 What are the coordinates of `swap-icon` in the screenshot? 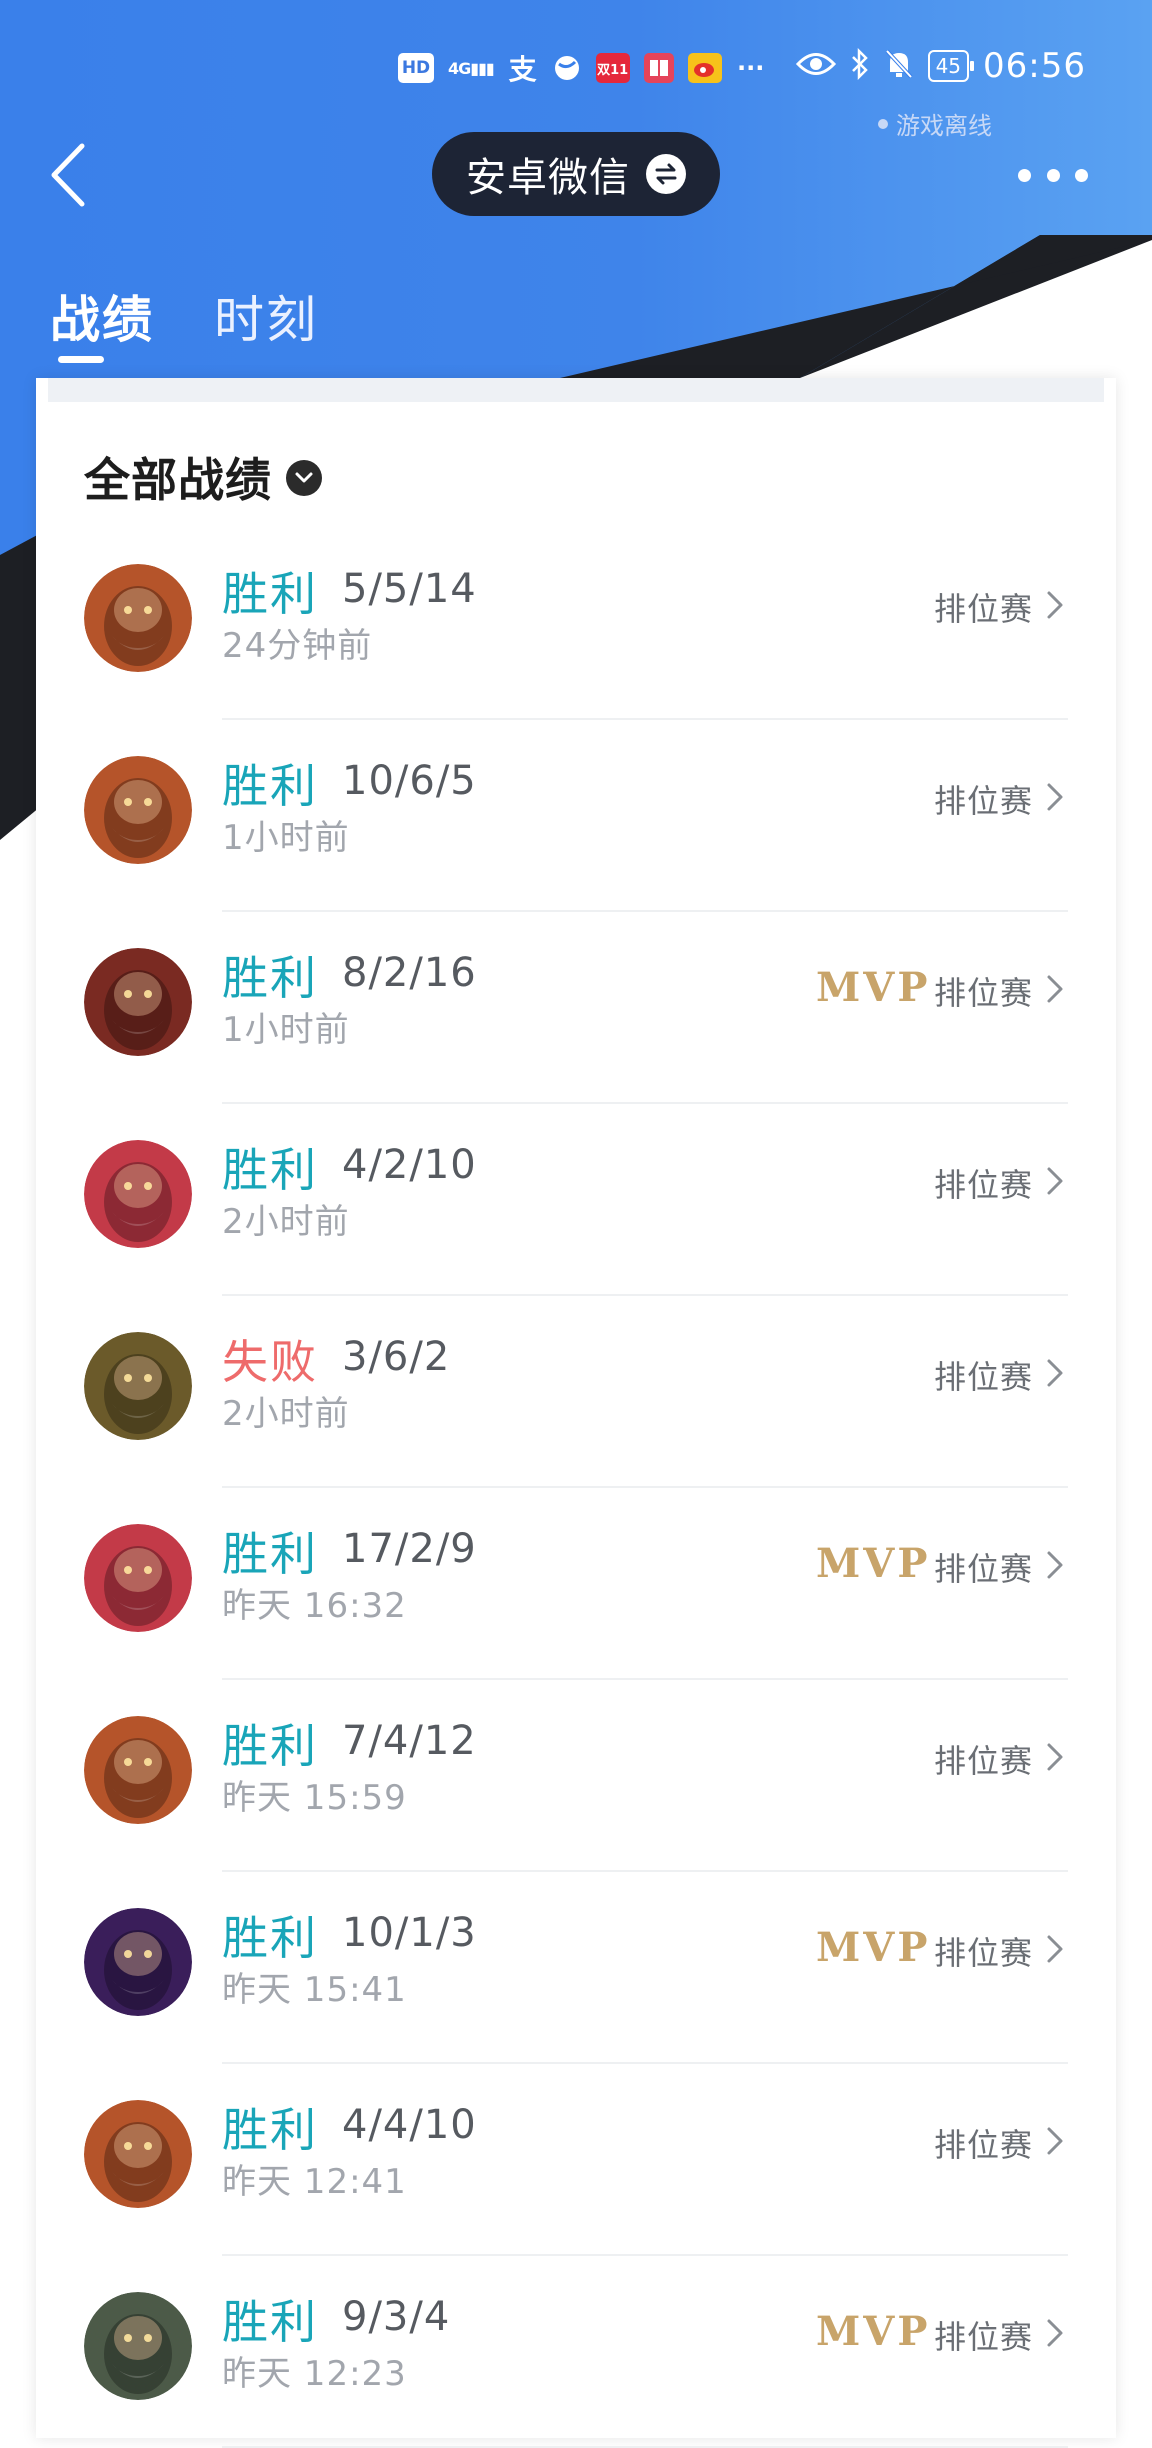 It's located at (666, 174).